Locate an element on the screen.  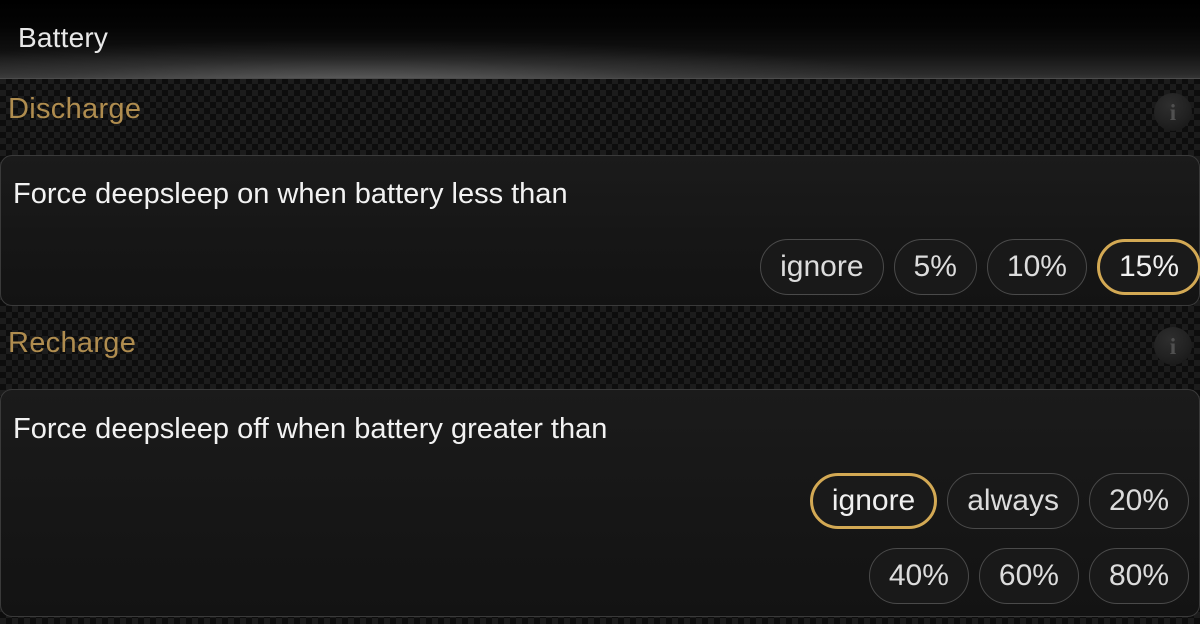
option-chip-60-percent: 60% is located at coordinates (1028, 576).